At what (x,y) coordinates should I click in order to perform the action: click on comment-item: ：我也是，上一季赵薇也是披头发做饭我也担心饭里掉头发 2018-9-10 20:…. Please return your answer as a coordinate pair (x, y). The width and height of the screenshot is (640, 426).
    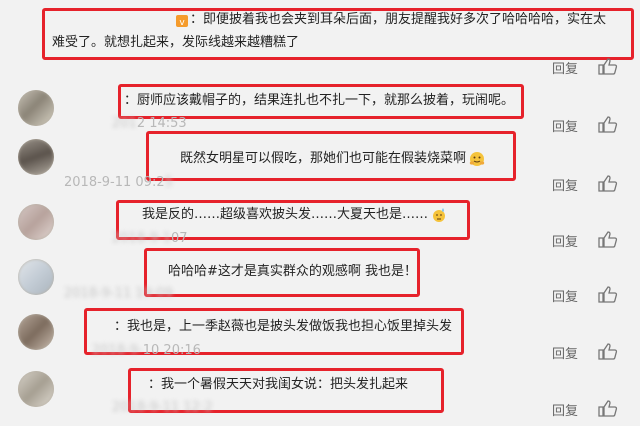
    Looking at the image, I should click on (320, 339).